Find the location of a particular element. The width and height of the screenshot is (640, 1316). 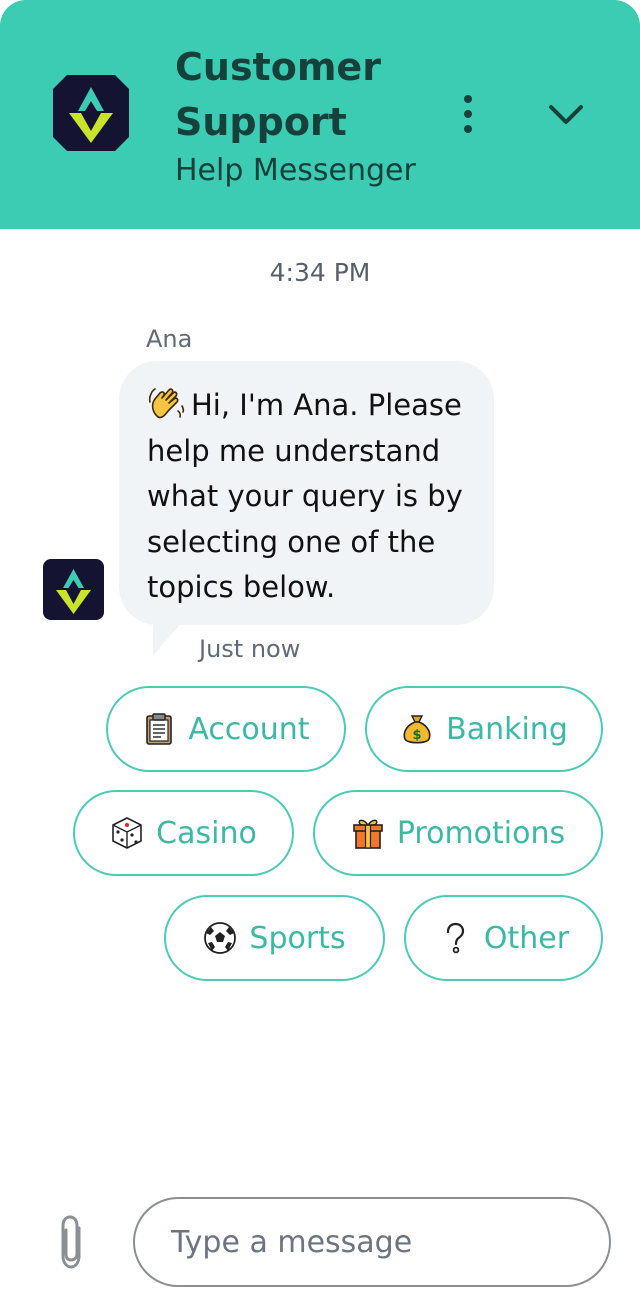

topic-other-button: Other is located at coordinates (503, 938).